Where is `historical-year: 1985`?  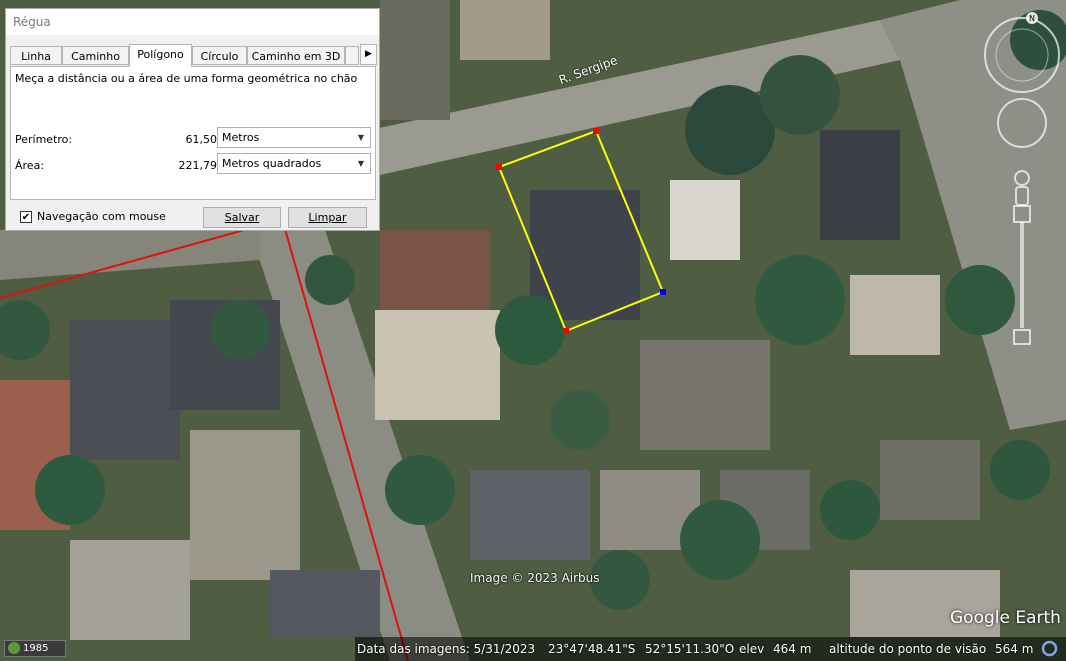
historical-year: 1985 is located at coordinates (36, 648).